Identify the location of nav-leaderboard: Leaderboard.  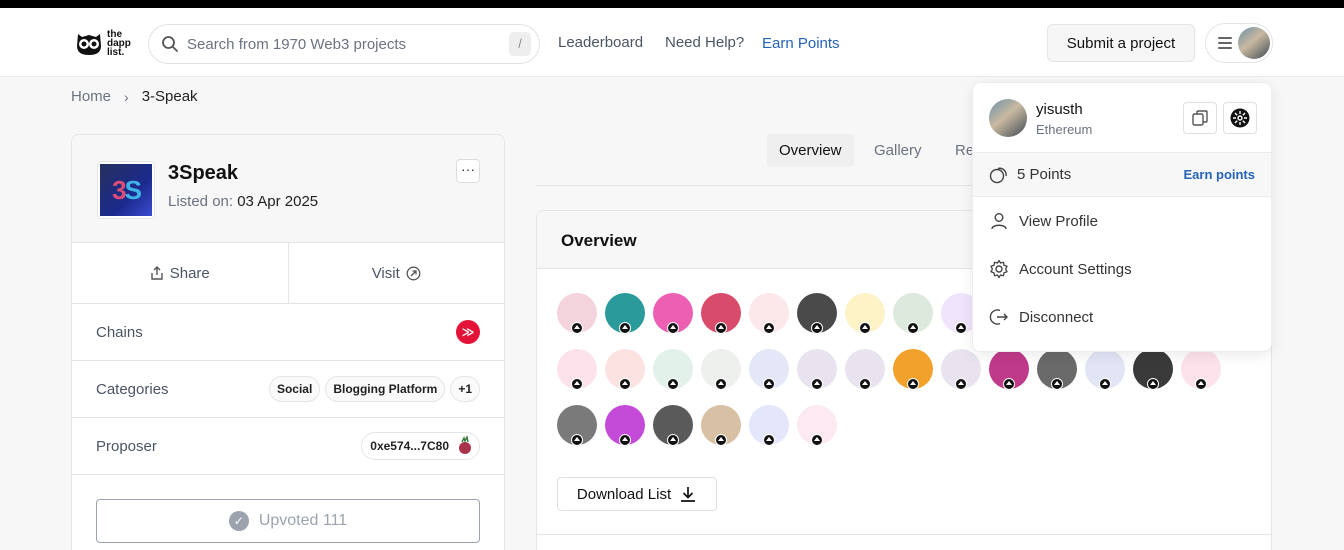
(600, 42).